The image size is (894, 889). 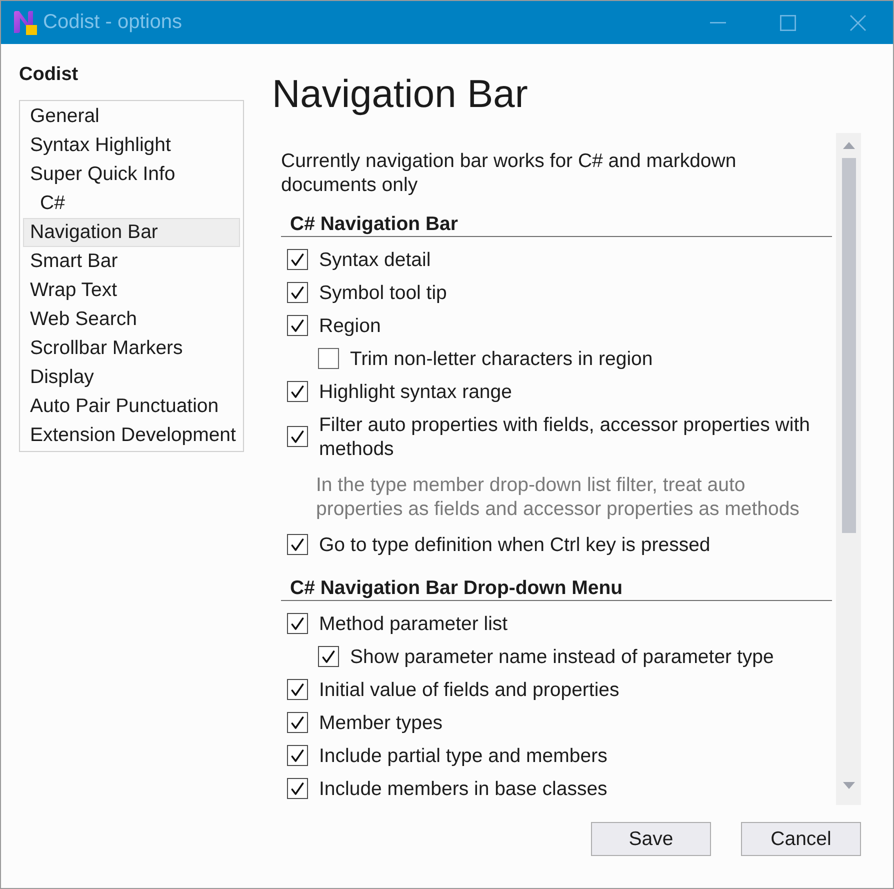 What do you see at coordinates (501, 358) in the screenshot?
I see `option-label: Trim non-letter characters in region` at bounding box center [501, 358].